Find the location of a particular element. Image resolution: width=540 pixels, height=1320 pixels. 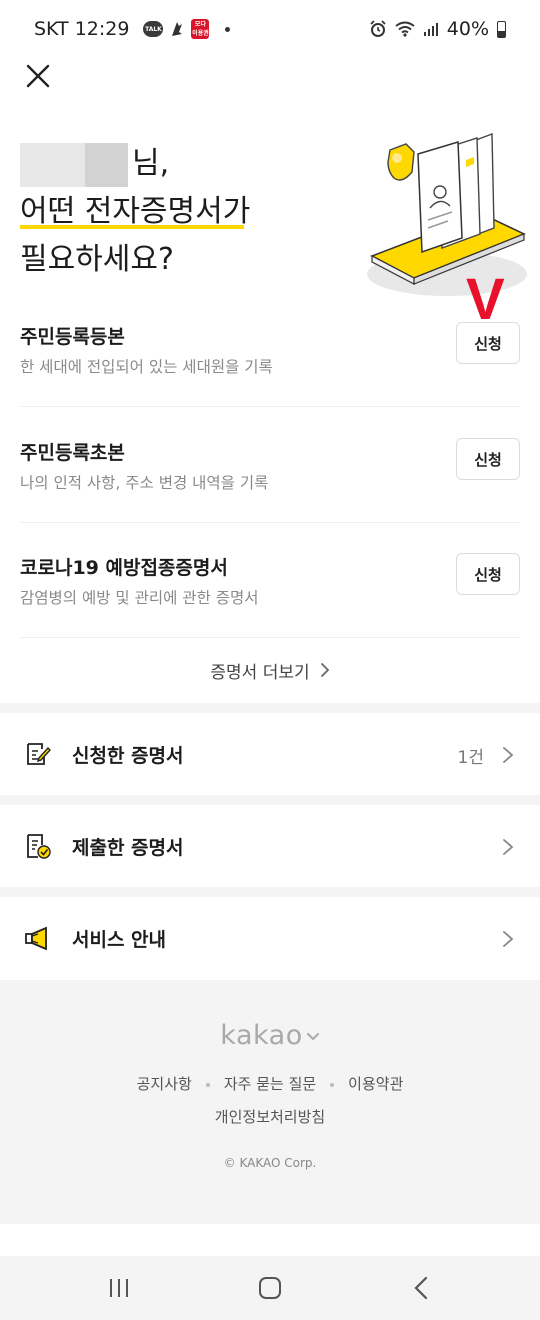

red-app-badge-text: 모다 이용권 is located at coordinates (200, 29).